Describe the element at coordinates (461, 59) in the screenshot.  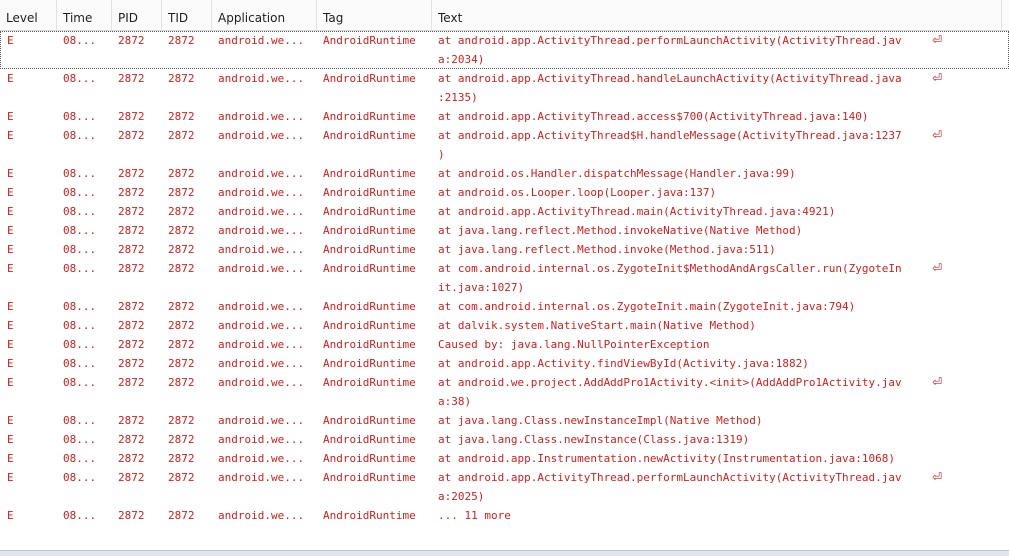
I see `log-text-line: a:2034)` at that location.